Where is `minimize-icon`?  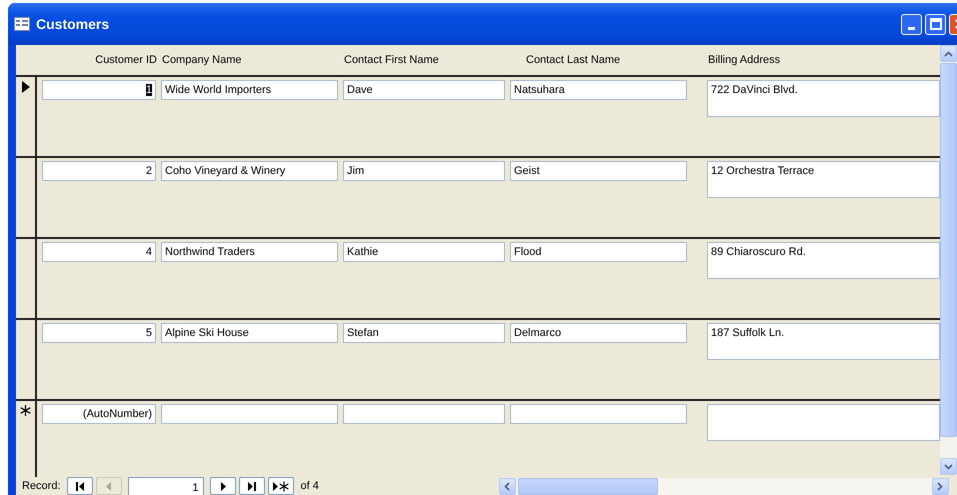
minimize-icon is located at coordinates (911, 28).